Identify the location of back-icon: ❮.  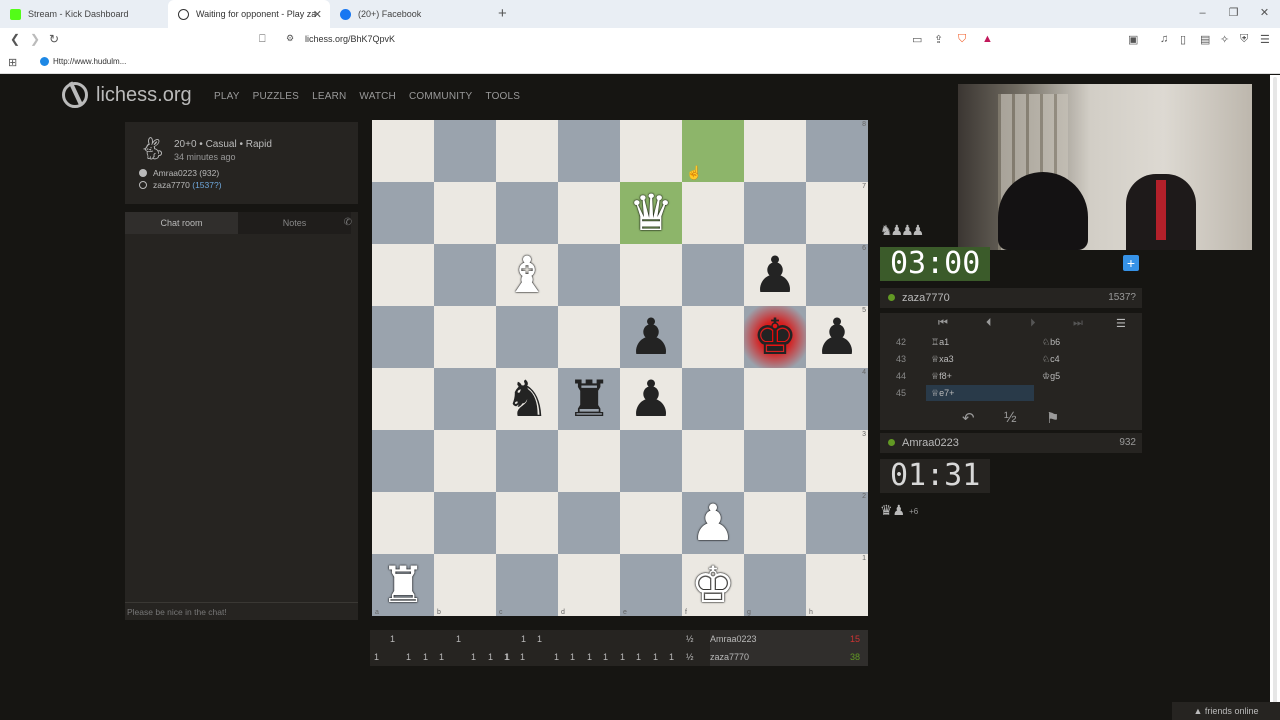
(15, 39).